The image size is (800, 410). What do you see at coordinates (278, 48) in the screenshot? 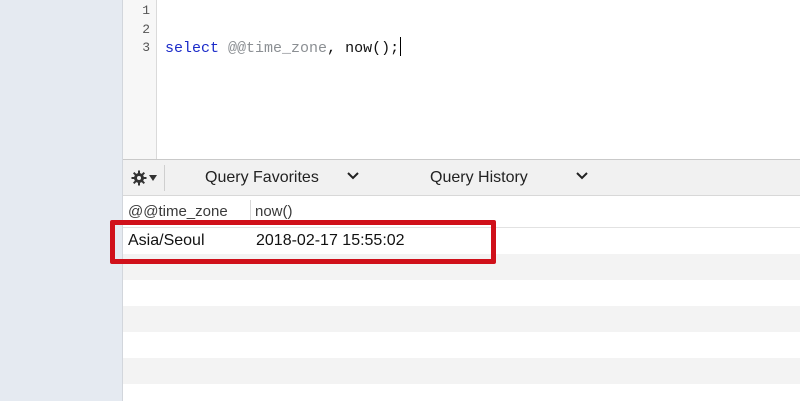
I see `sql-variable: @@time_zone` at bounding box center [278, 48].